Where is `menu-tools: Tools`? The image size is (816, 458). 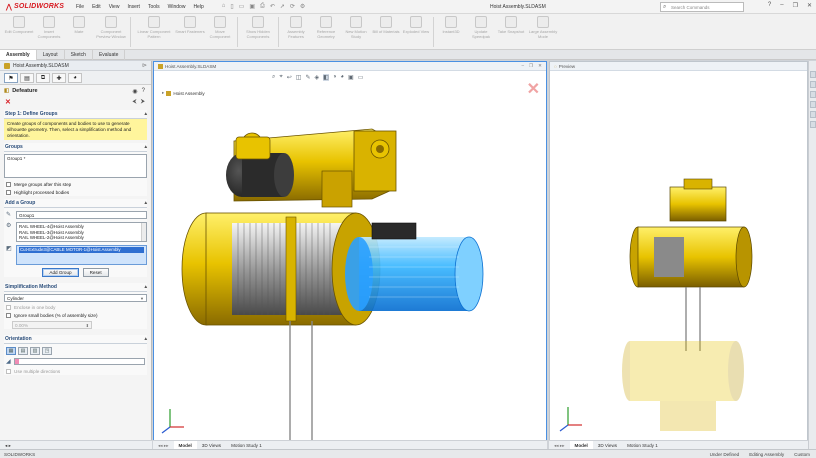
menu-tools: Tools is located at coordinates (154, 7).